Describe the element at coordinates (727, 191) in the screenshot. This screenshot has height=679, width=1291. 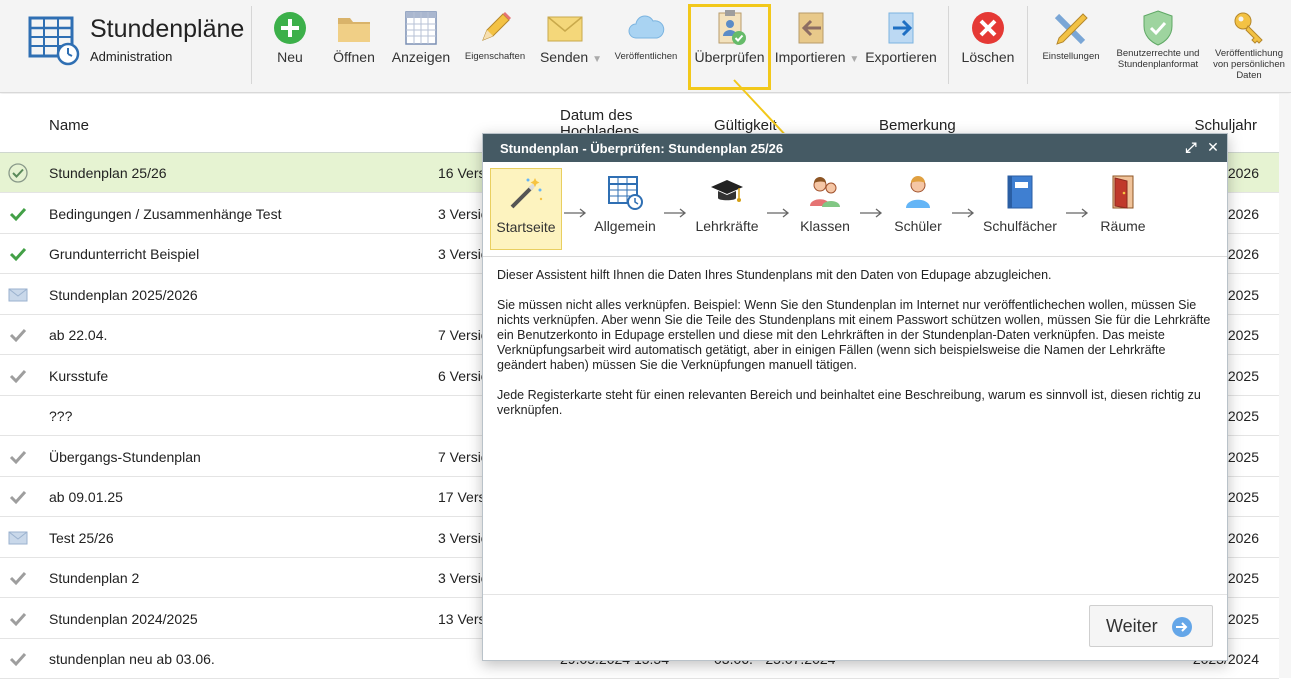
I see `graduation-cap-icon` at that location.